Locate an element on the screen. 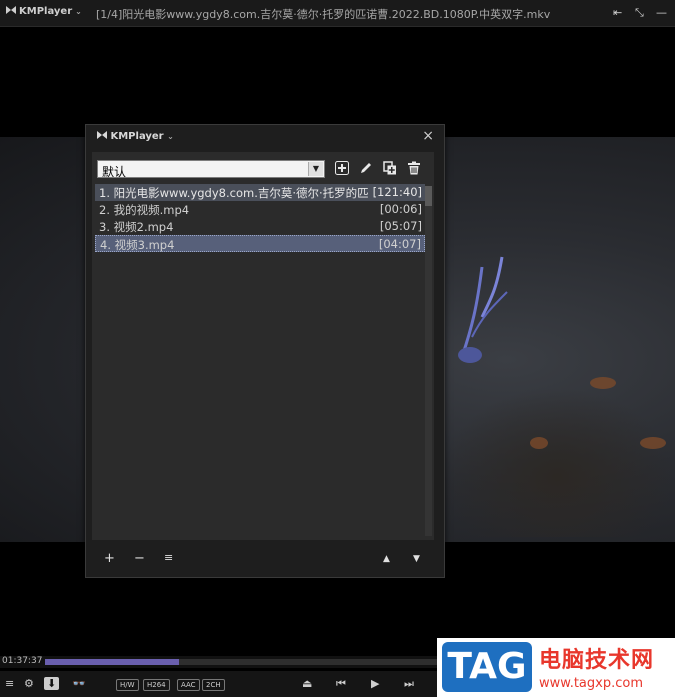 The image size is (675, 697). watermark: TAG 电脑技术网 www.tagxp.com is located at coordinates (556, 667).